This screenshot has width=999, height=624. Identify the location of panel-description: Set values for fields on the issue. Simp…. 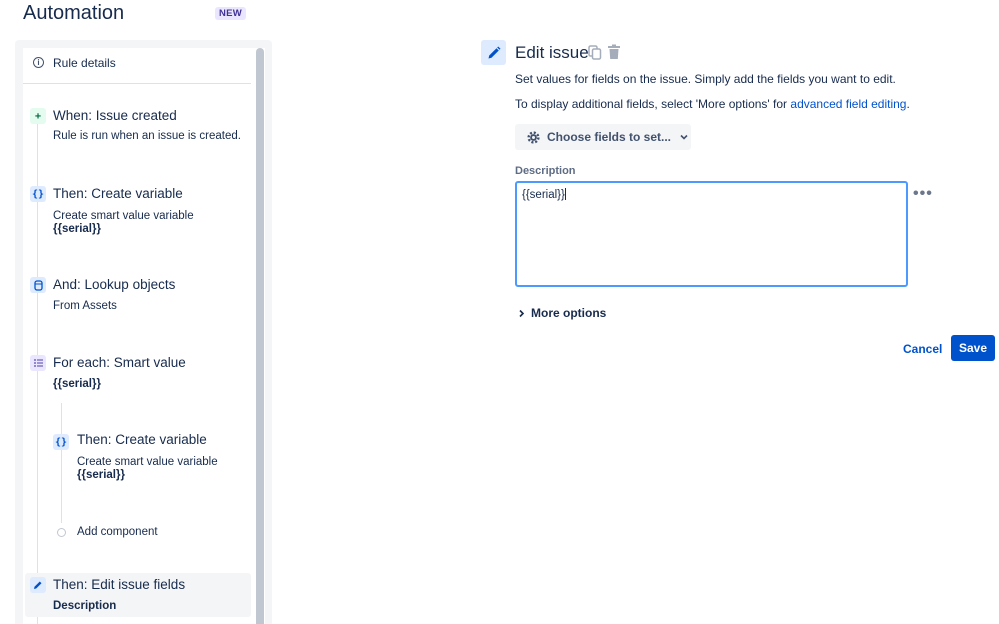
(705, 79).